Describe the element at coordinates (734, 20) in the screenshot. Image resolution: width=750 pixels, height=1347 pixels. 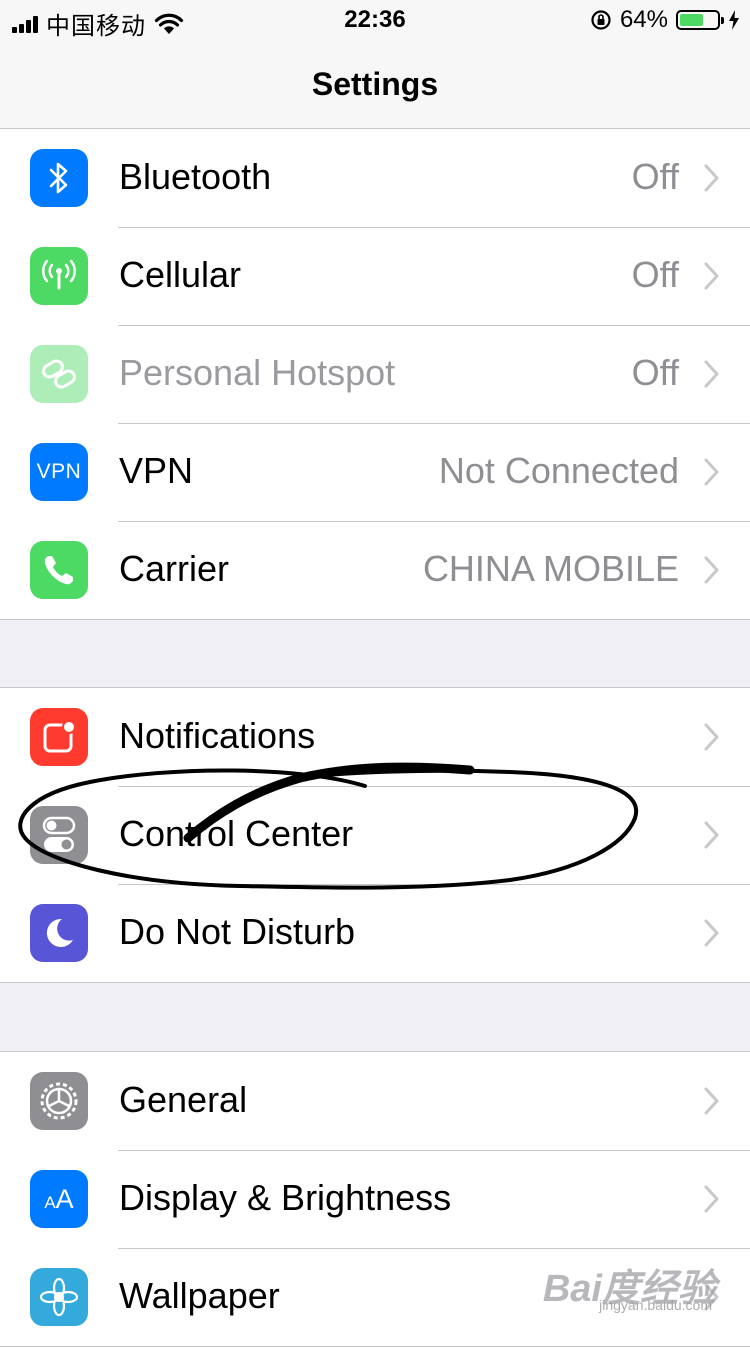
I see `charging-icon` at that location.